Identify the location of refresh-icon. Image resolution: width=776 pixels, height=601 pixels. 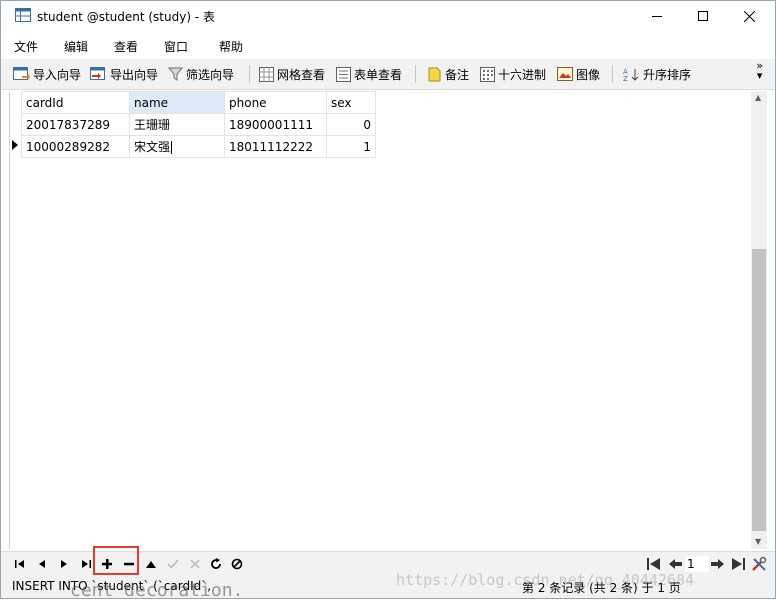
(216, 563).